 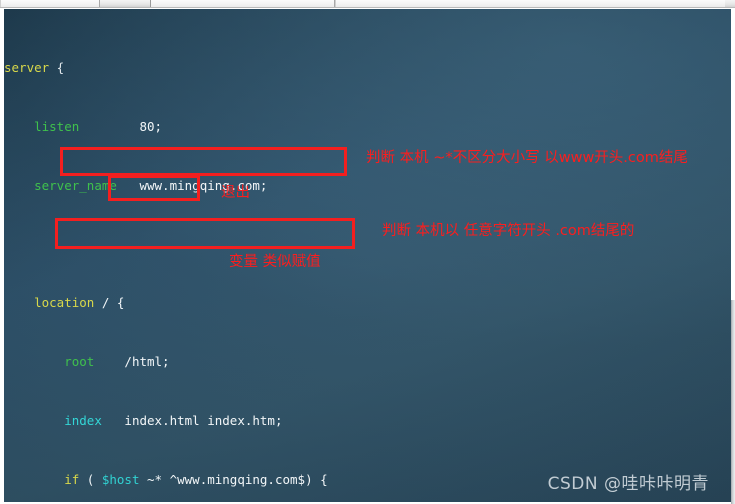 I want to click on annotation-box-break, so click(x=154, y=188).